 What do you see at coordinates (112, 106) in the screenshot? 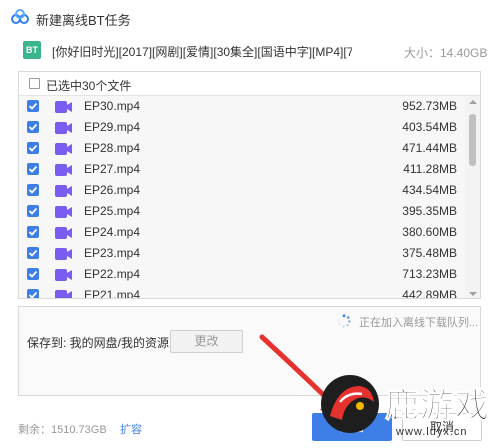
I see `file-name: EP30.mp4` at bounding box center [112, 106].